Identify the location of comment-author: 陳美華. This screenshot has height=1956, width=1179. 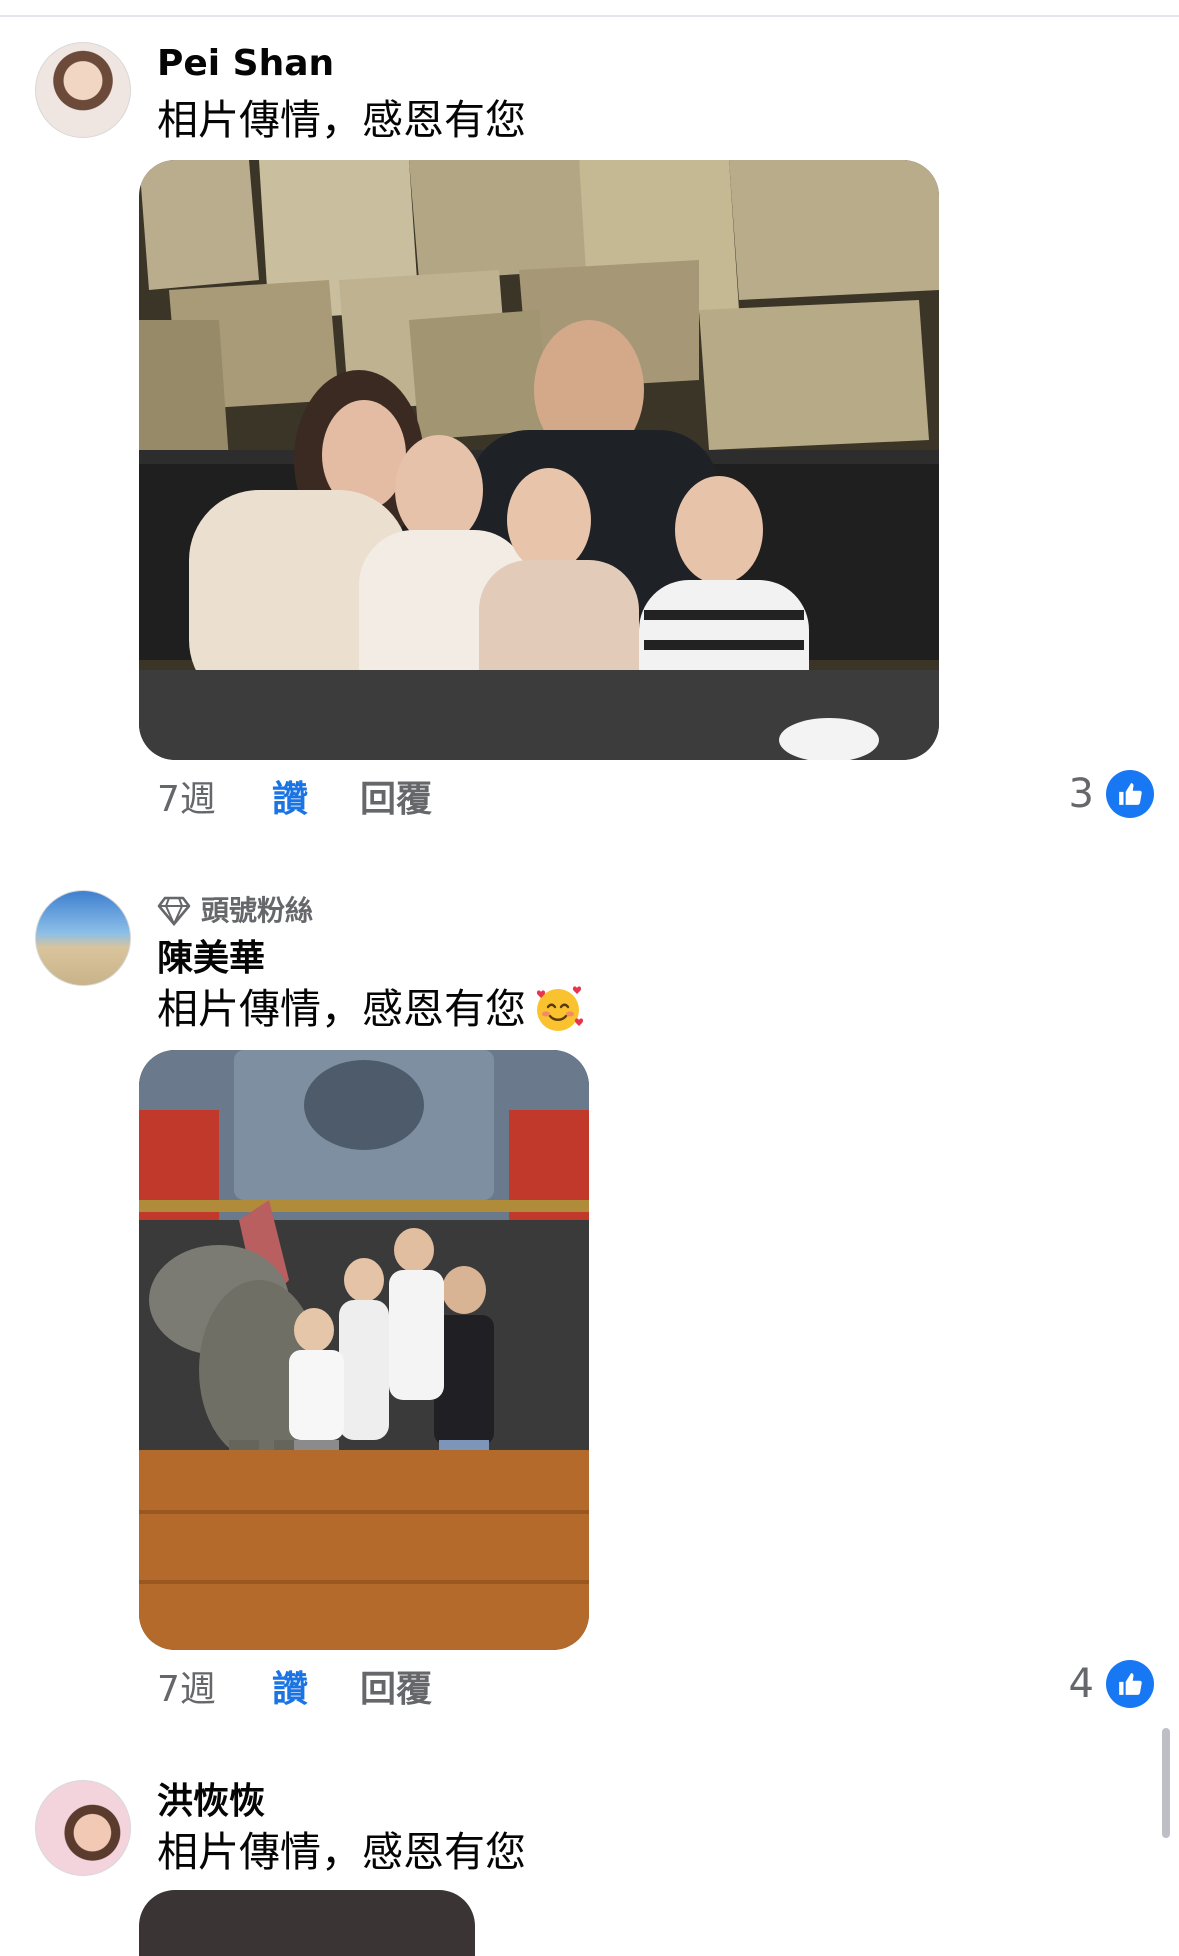
(211, 959).